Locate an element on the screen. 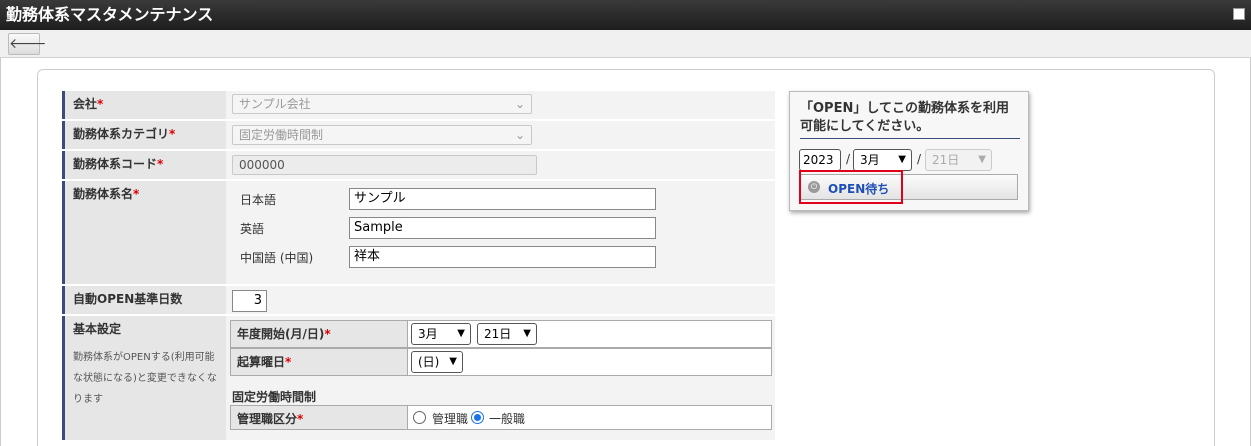  open-message: 「OPEN」してこの勤務体系を利用可能にしてください。 is located at coordinates (910, 119).